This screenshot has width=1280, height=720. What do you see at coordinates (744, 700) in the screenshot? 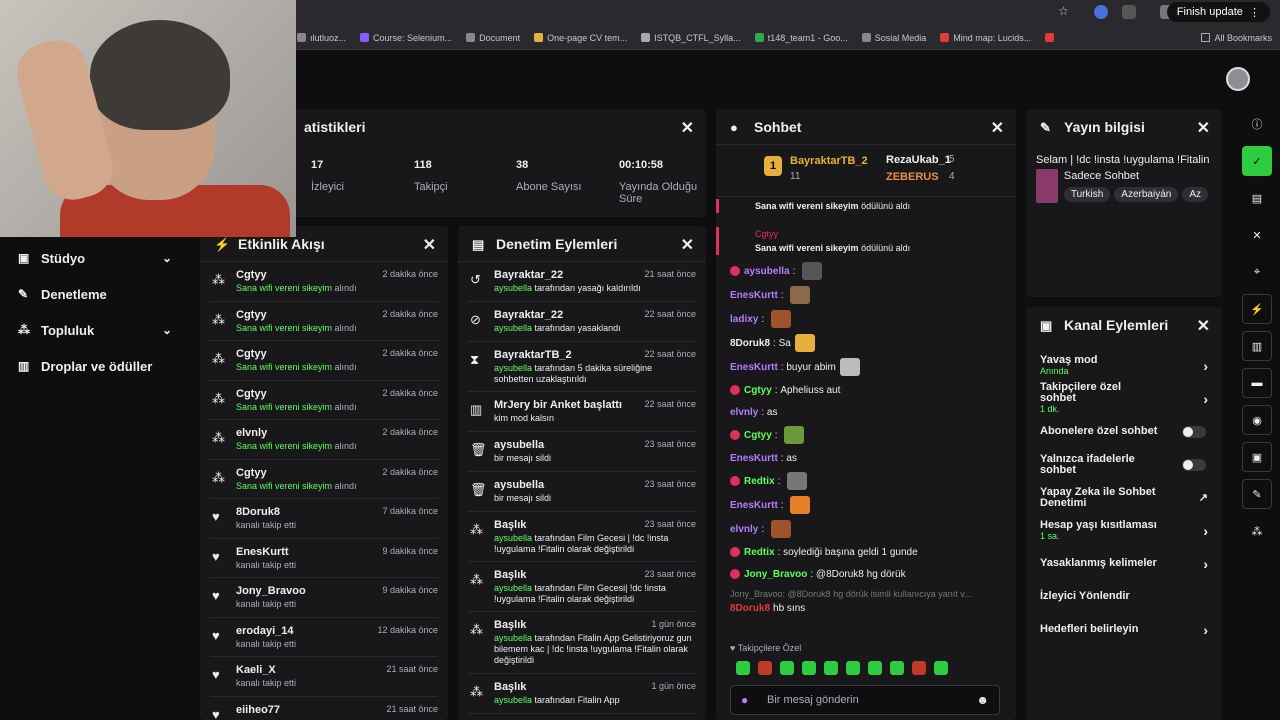
I see `mic-icon: ●` at bounding box center [744, 700].